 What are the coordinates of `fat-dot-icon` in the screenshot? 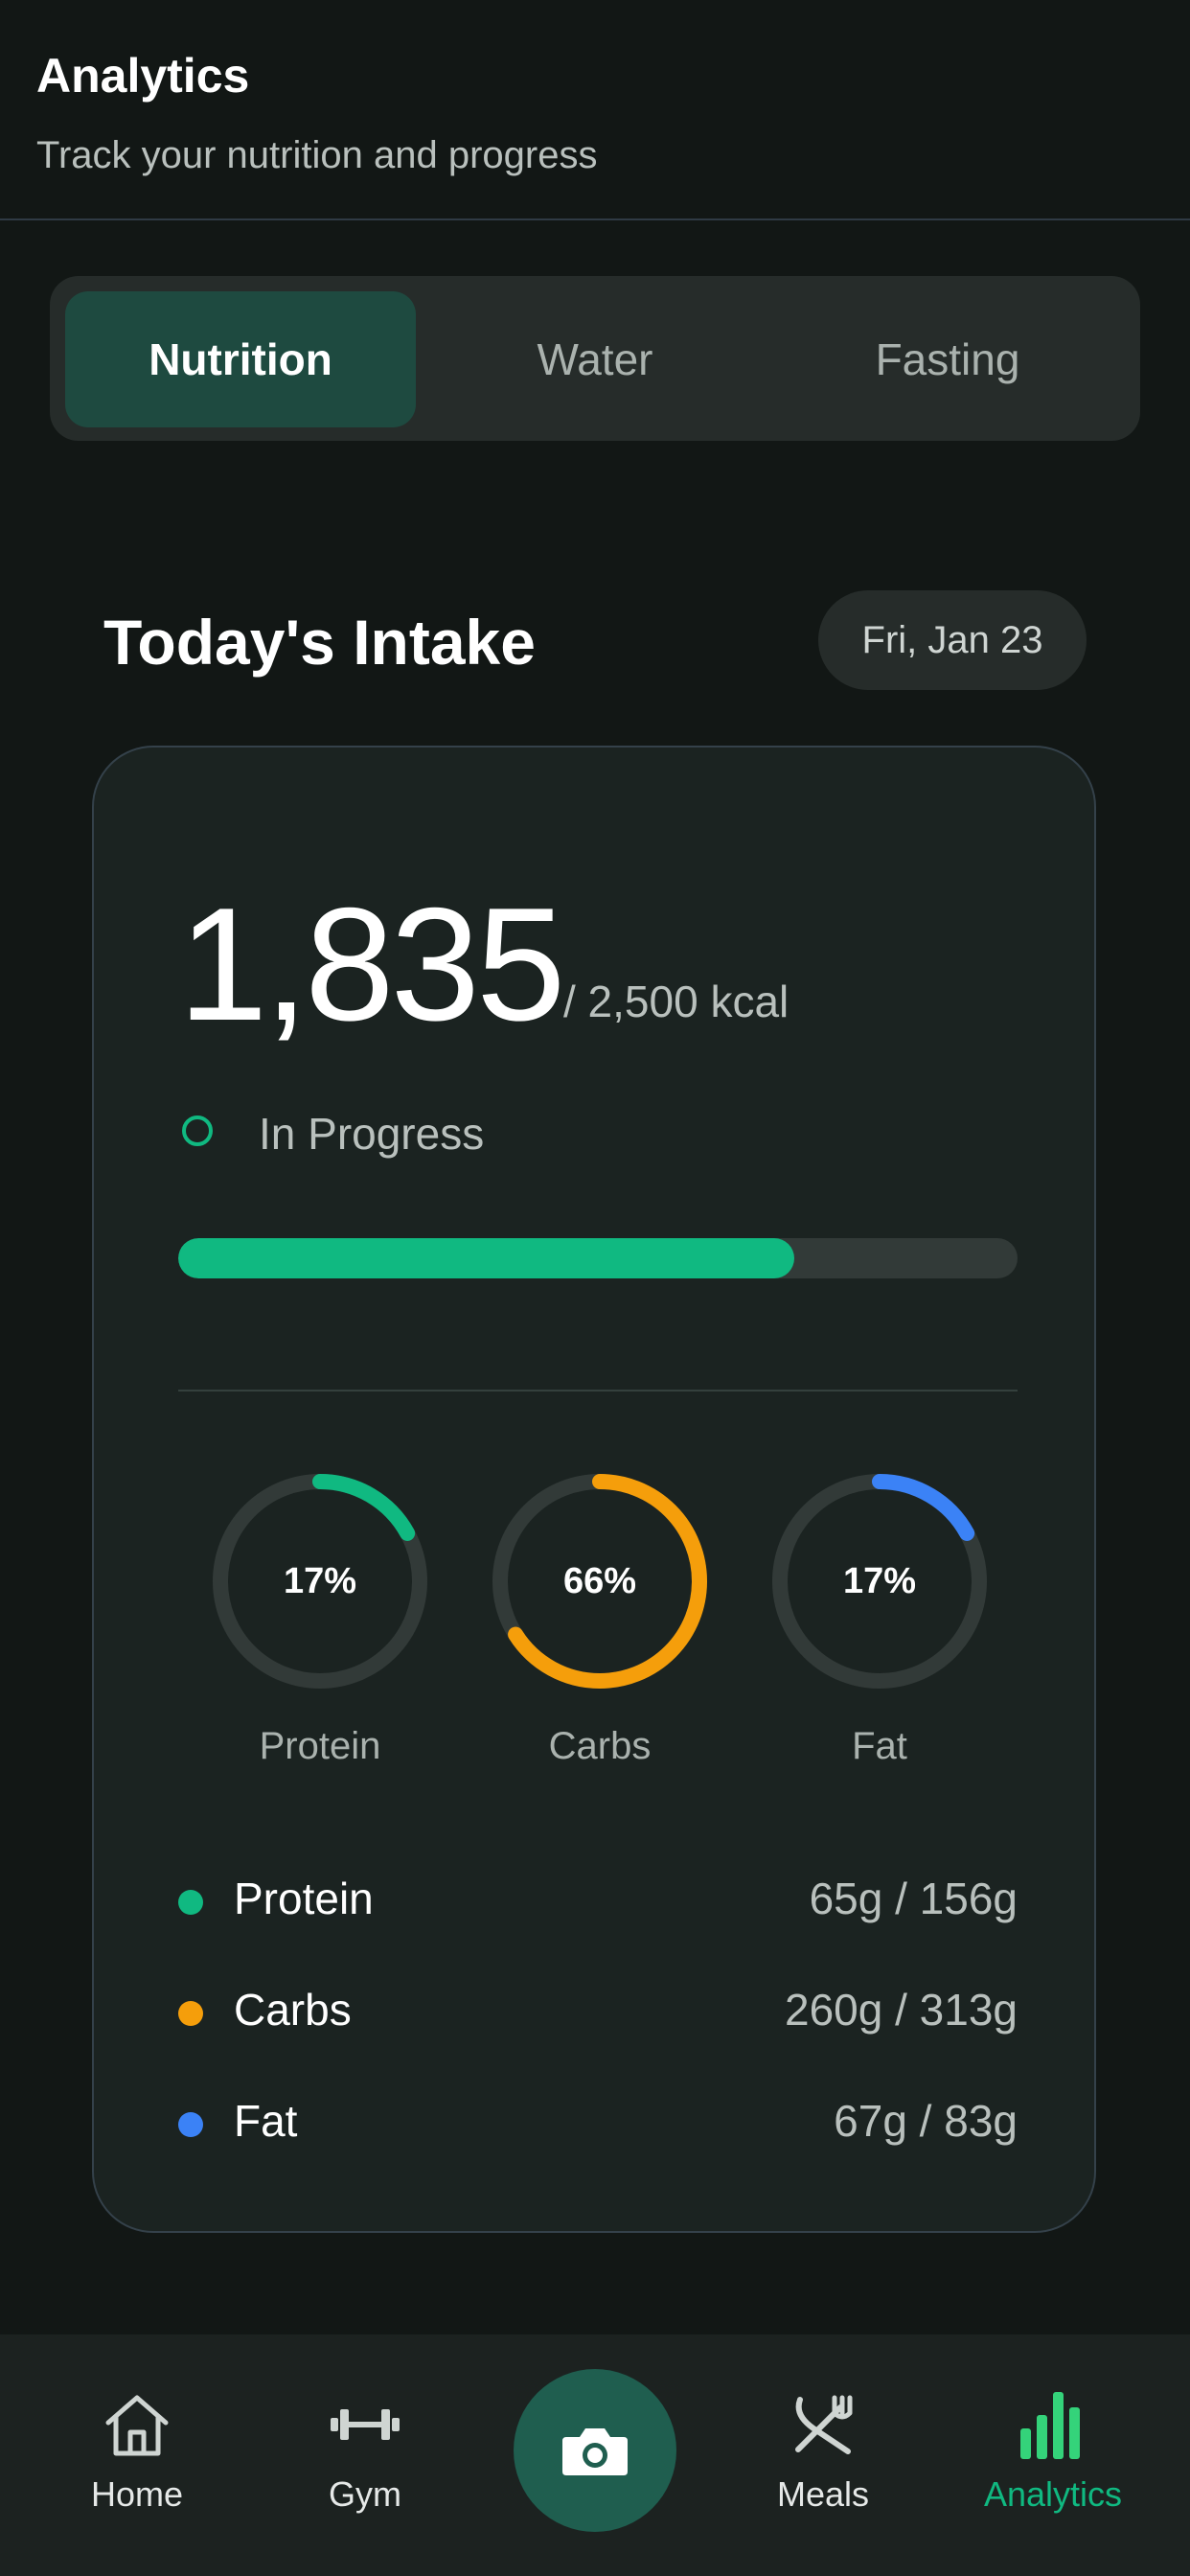 It's located at (191, 2124).